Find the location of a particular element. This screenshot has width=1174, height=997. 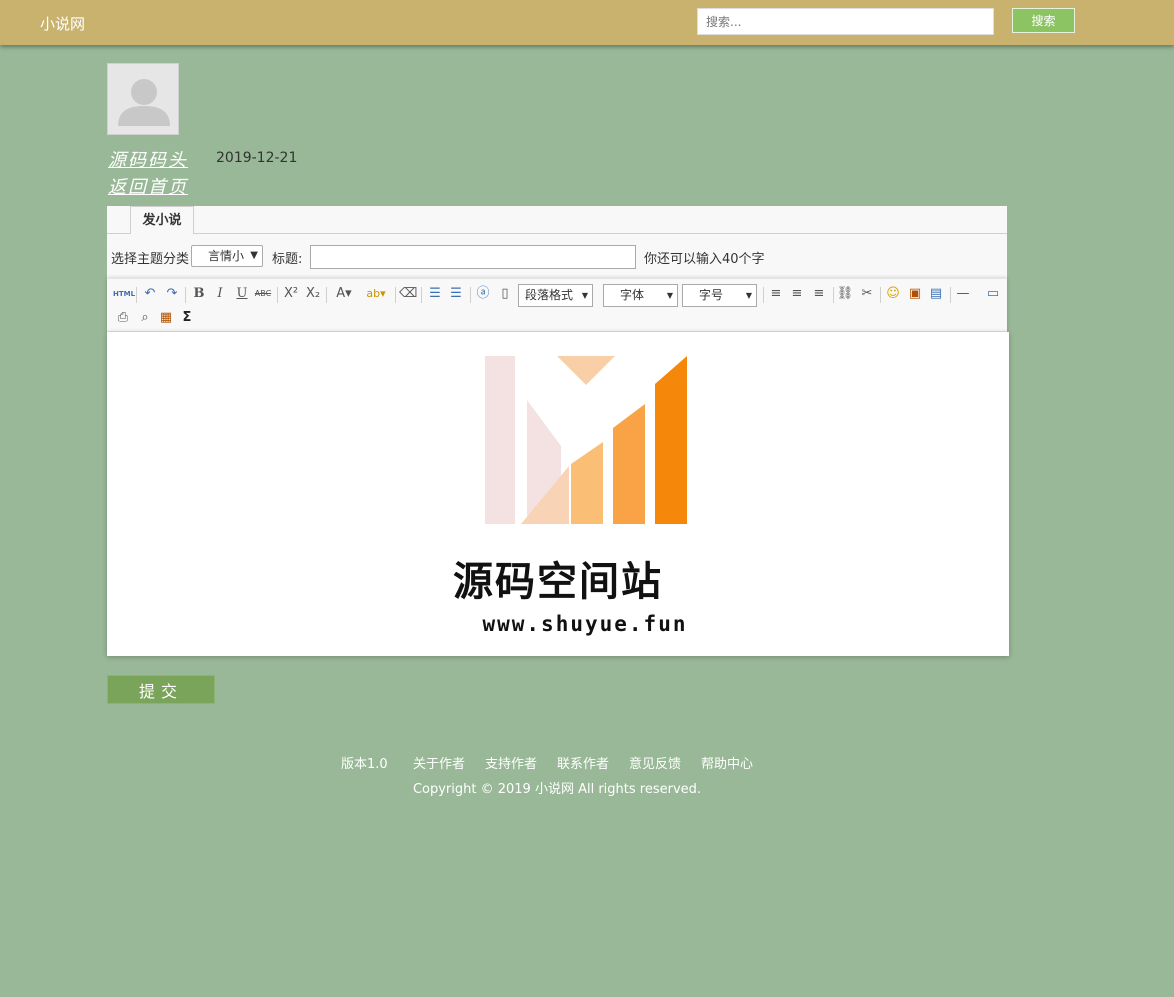

char-limit-hint: 你还可以输入40个字 is located at coordinates (704, 259).